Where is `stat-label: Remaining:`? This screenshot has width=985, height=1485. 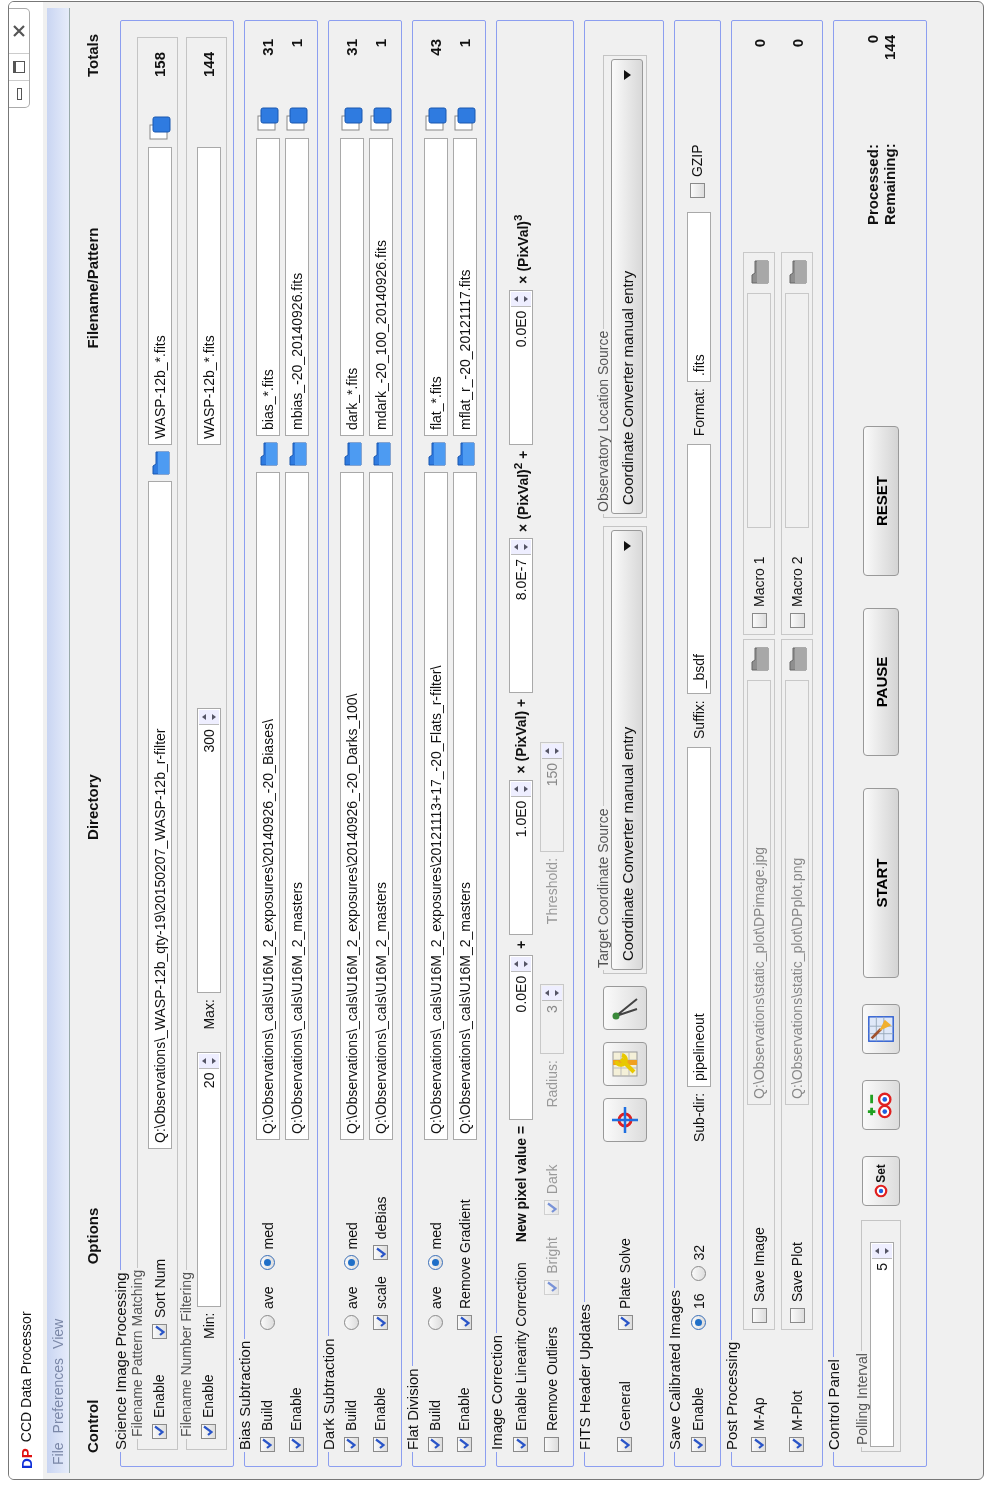
stat-label: Remaining: is located at coordinates (889, 184).